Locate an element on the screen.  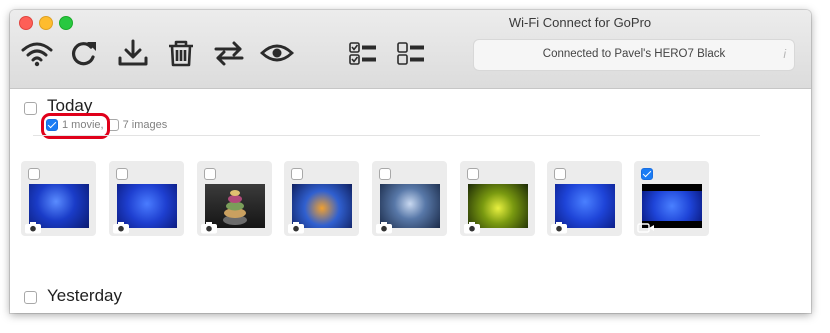
connection-status-box: Connected to Pavel's HERO7 Black i is located at coordinates (634, 55).